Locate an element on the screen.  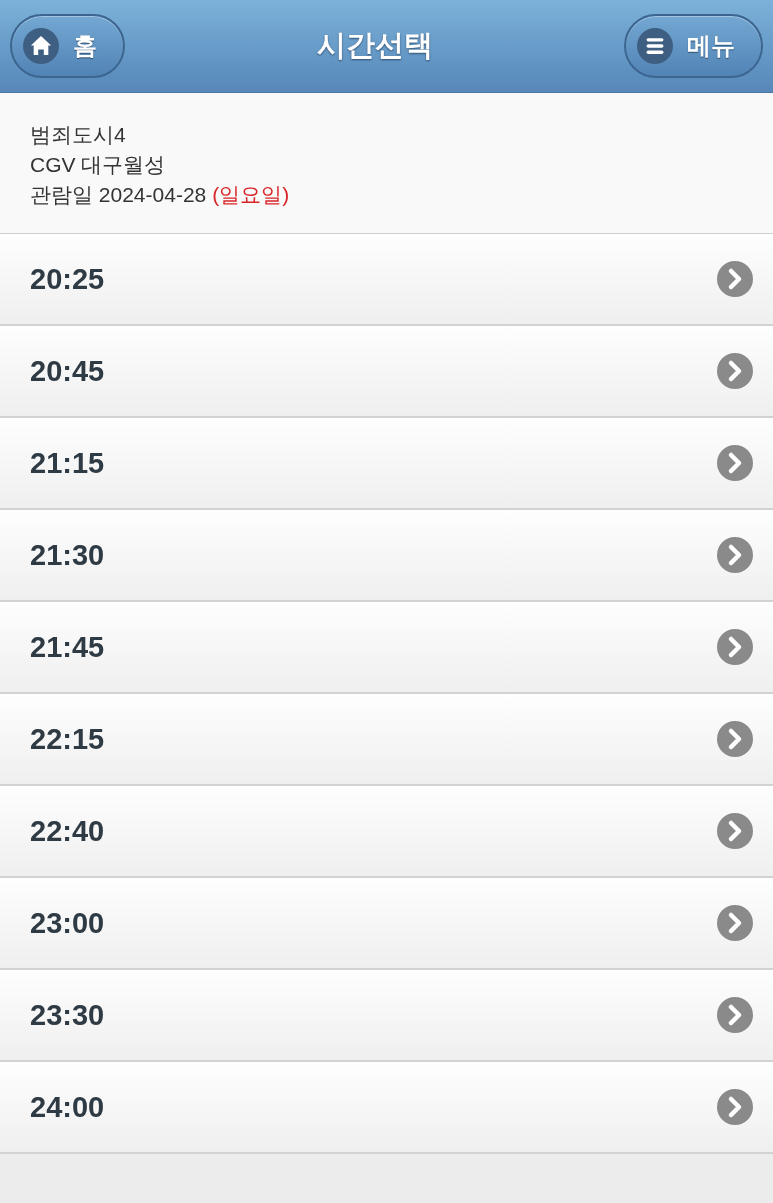
weekday-label: (일요일) is located at coordinates (251, 195).